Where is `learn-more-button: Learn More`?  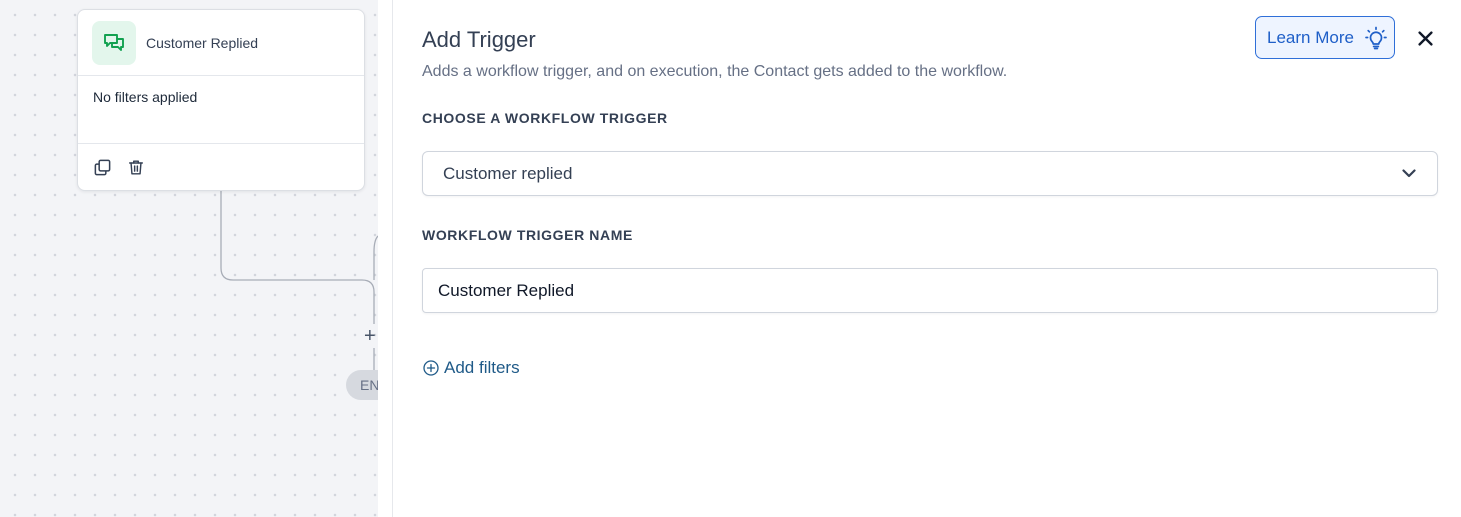 learn-more-button: Learn More is located at coordinates (1325, 37).